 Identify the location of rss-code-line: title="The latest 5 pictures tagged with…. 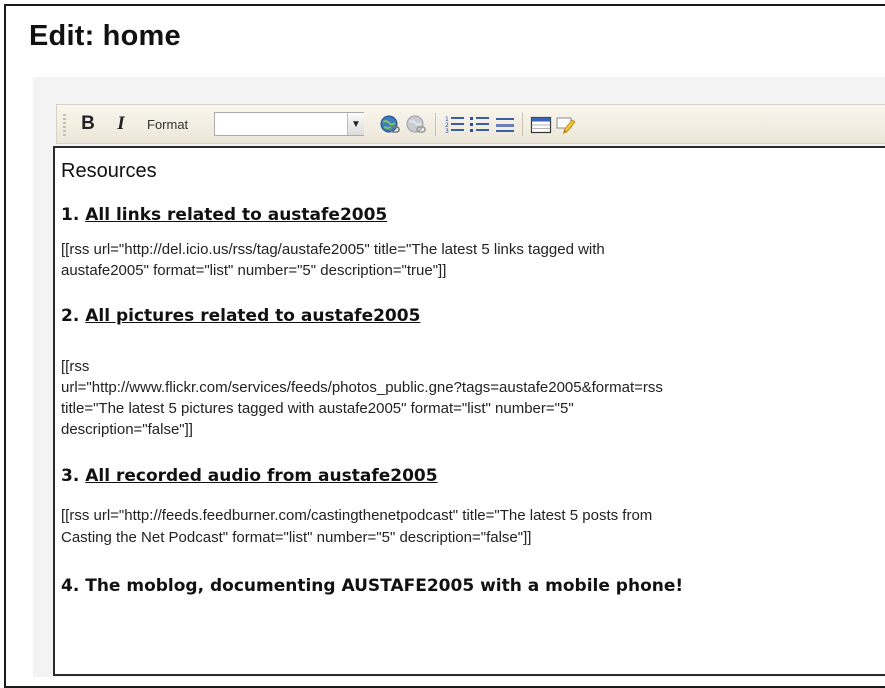
(317, 408).